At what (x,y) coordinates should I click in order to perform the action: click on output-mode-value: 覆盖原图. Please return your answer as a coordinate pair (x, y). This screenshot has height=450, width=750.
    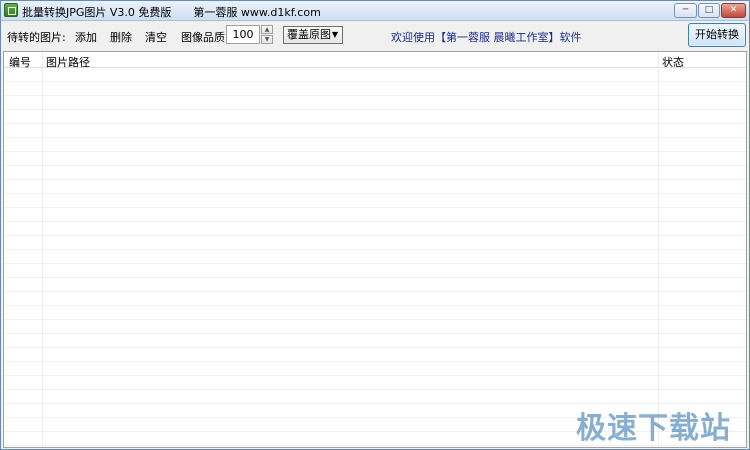
    Looking at the image, I should click on (309, 34).